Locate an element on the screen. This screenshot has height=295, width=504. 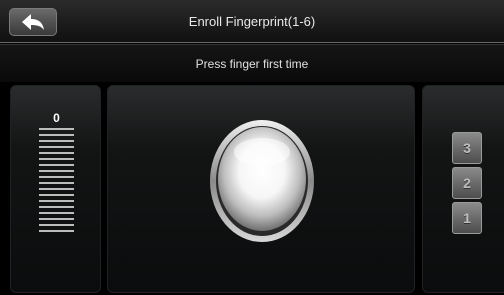
step-2-indicator: 2 is located at coordinates (467, 183).